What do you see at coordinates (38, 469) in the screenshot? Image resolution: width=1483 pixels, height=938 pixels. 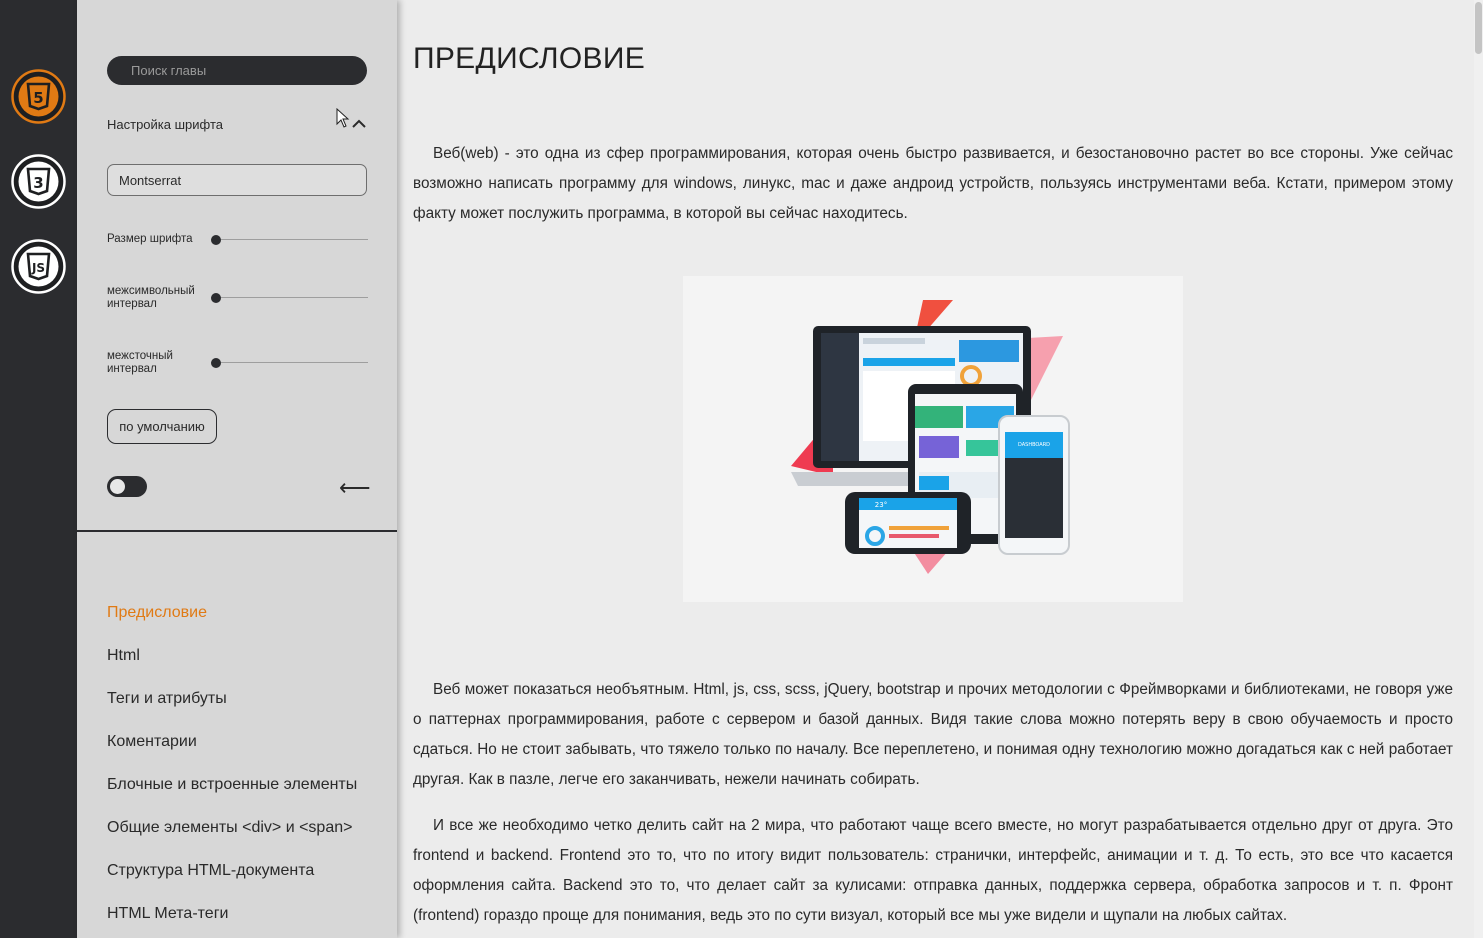 I see `tech-rail: 5 3 JS` at bounding box center [38, 469].